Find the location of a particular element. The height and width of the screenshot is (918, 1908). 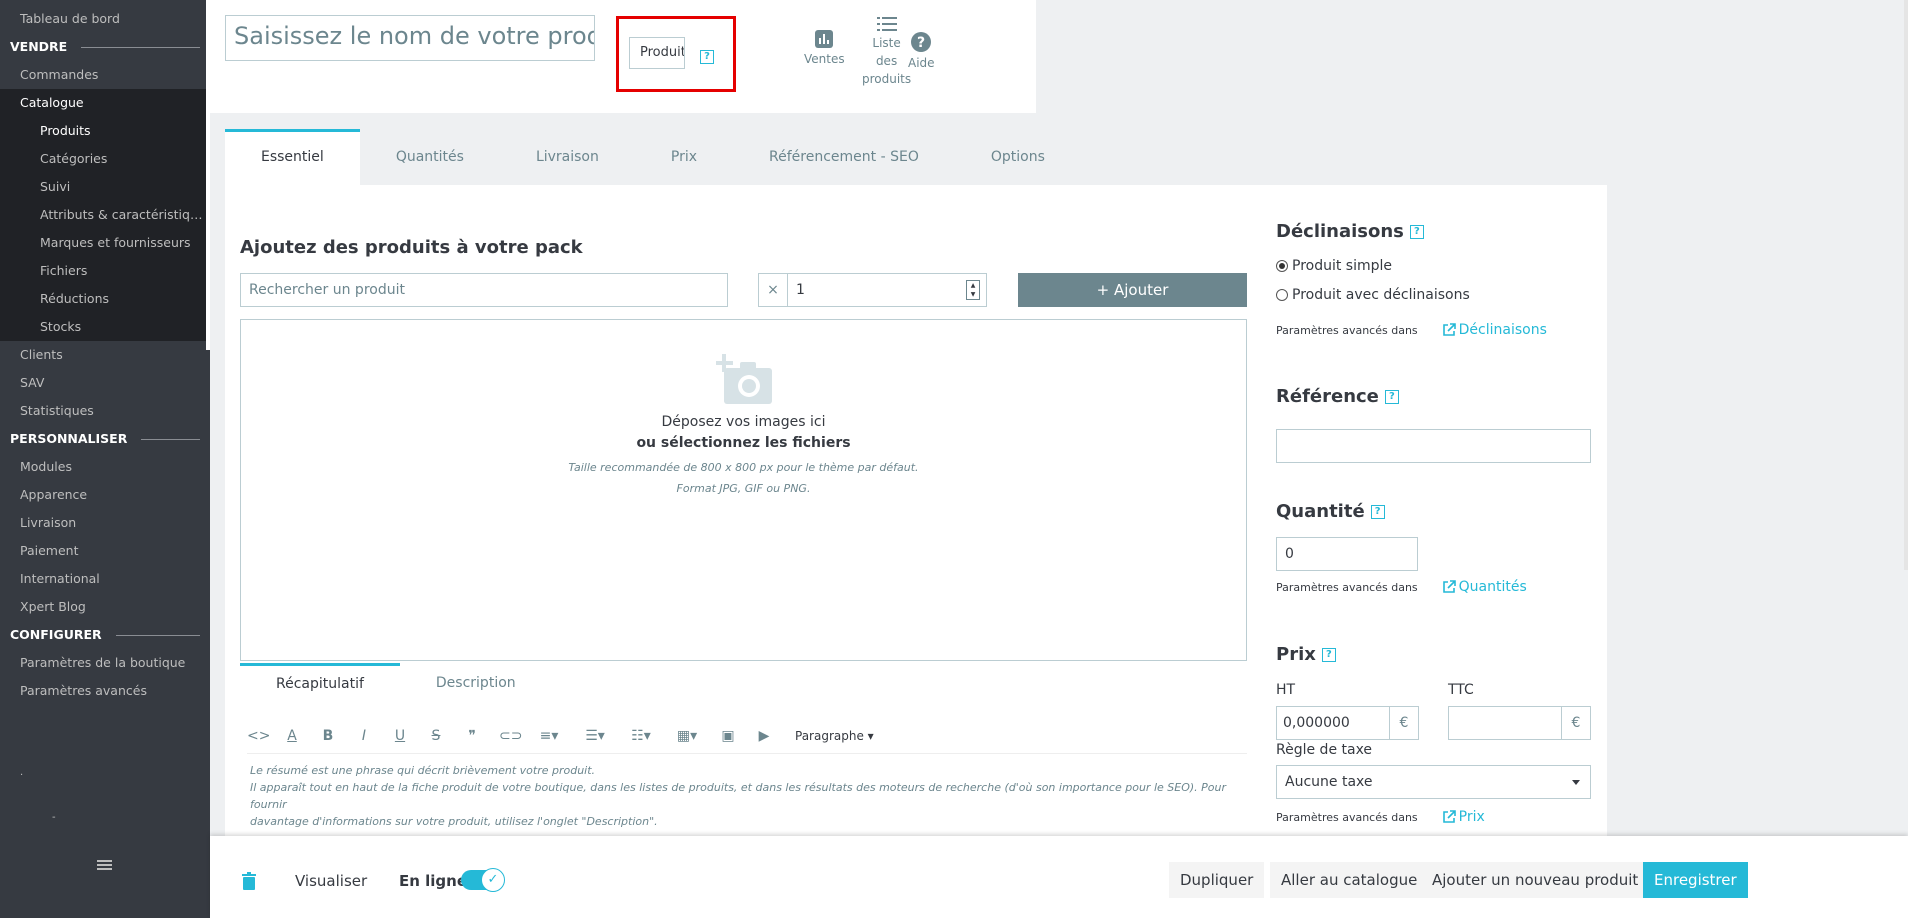

sidebar-item-international: International is located at coordinates (105, 579).